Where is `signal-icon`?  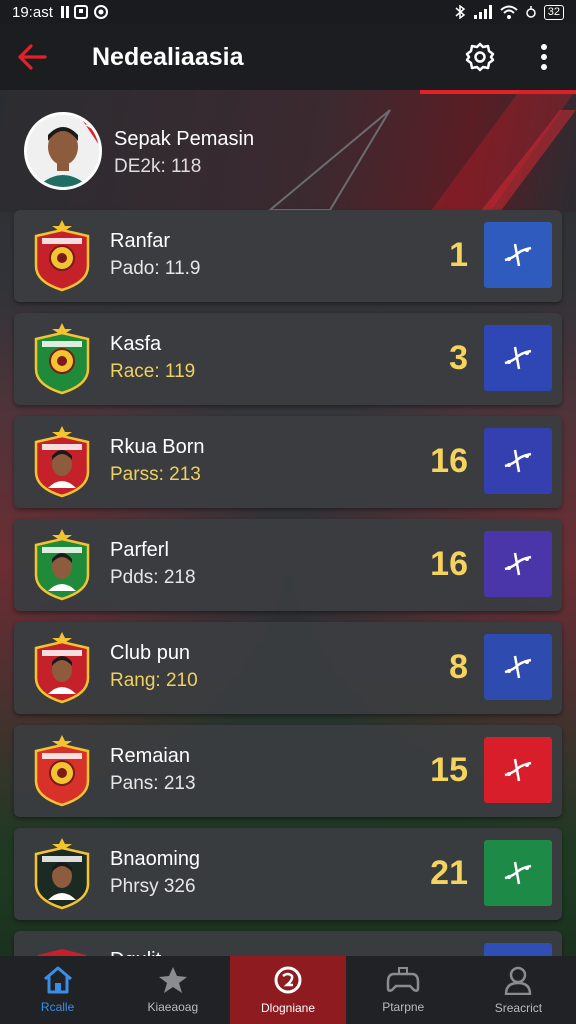
signal-icon is located at coordinates (482, 12).